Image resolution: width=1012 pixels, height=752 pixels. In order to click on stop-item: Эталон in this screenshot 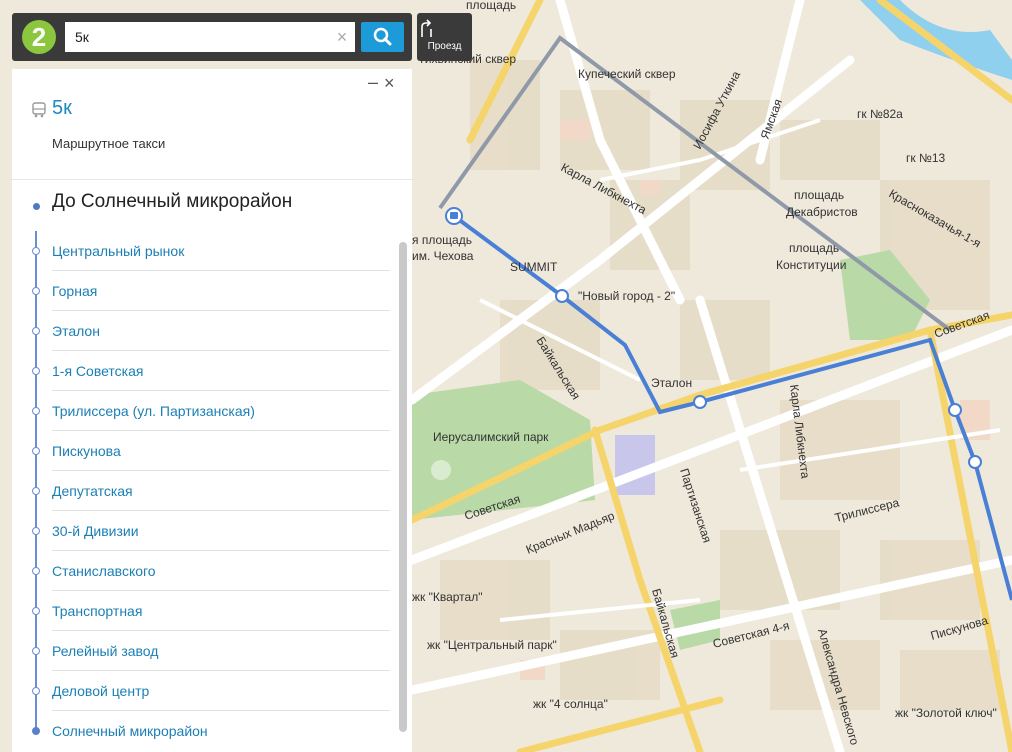, I will do `click(212, 331)`.